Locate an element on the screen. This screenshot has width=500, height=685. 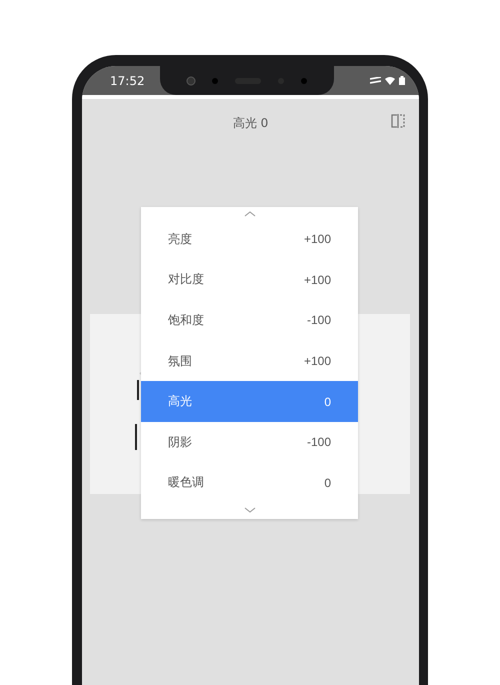
menu-item: 暖色调 0 is located at coordinates (249, 483).